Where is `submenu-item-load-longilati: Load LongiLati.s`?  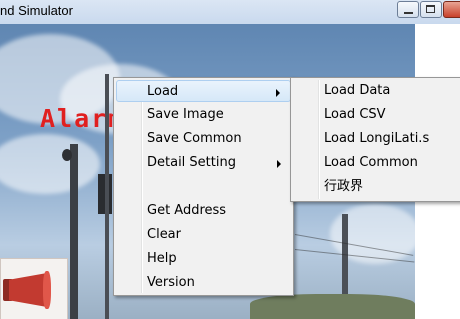
submenu-item-load-longilati: Load LongiLati.s is located at coordinates (376, 139).